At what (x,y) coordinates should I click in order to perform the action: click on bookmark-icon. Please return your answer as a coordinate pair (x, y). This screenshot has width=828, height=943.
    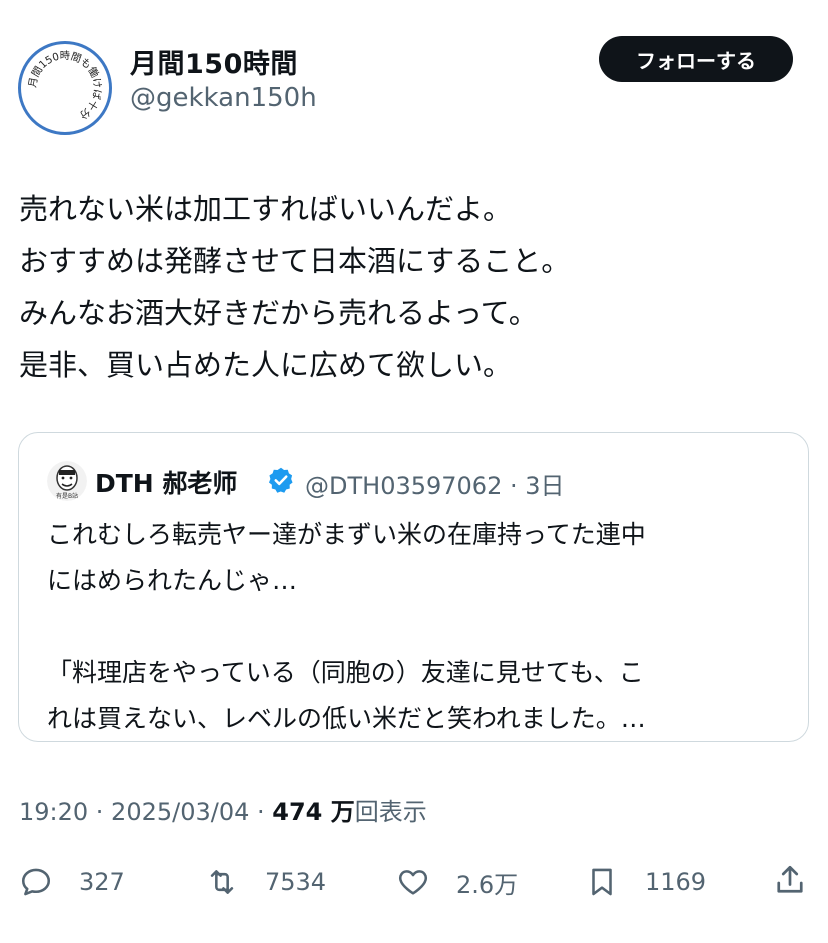
    Looking at the image, I should click on (602, 882).